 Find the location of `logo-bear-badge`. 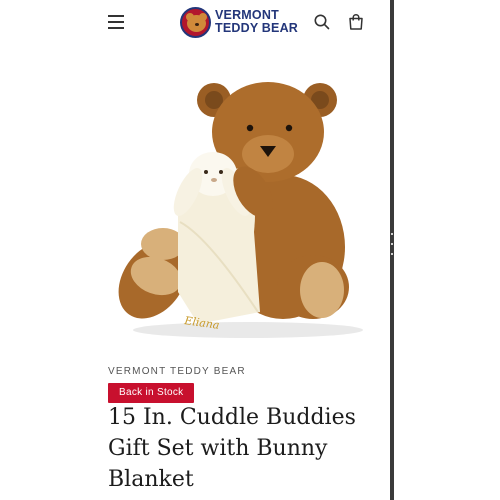

logo-bear-badge is located at coordinates (195, 22).